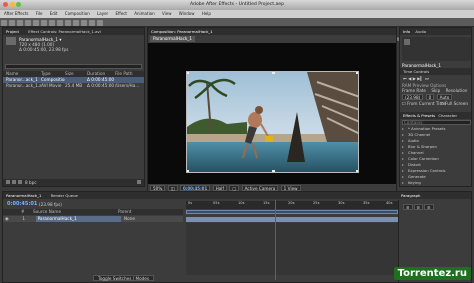 This screenshot has width=474, height=283. I want to click on camera-tool-icon, so click(36, 22).